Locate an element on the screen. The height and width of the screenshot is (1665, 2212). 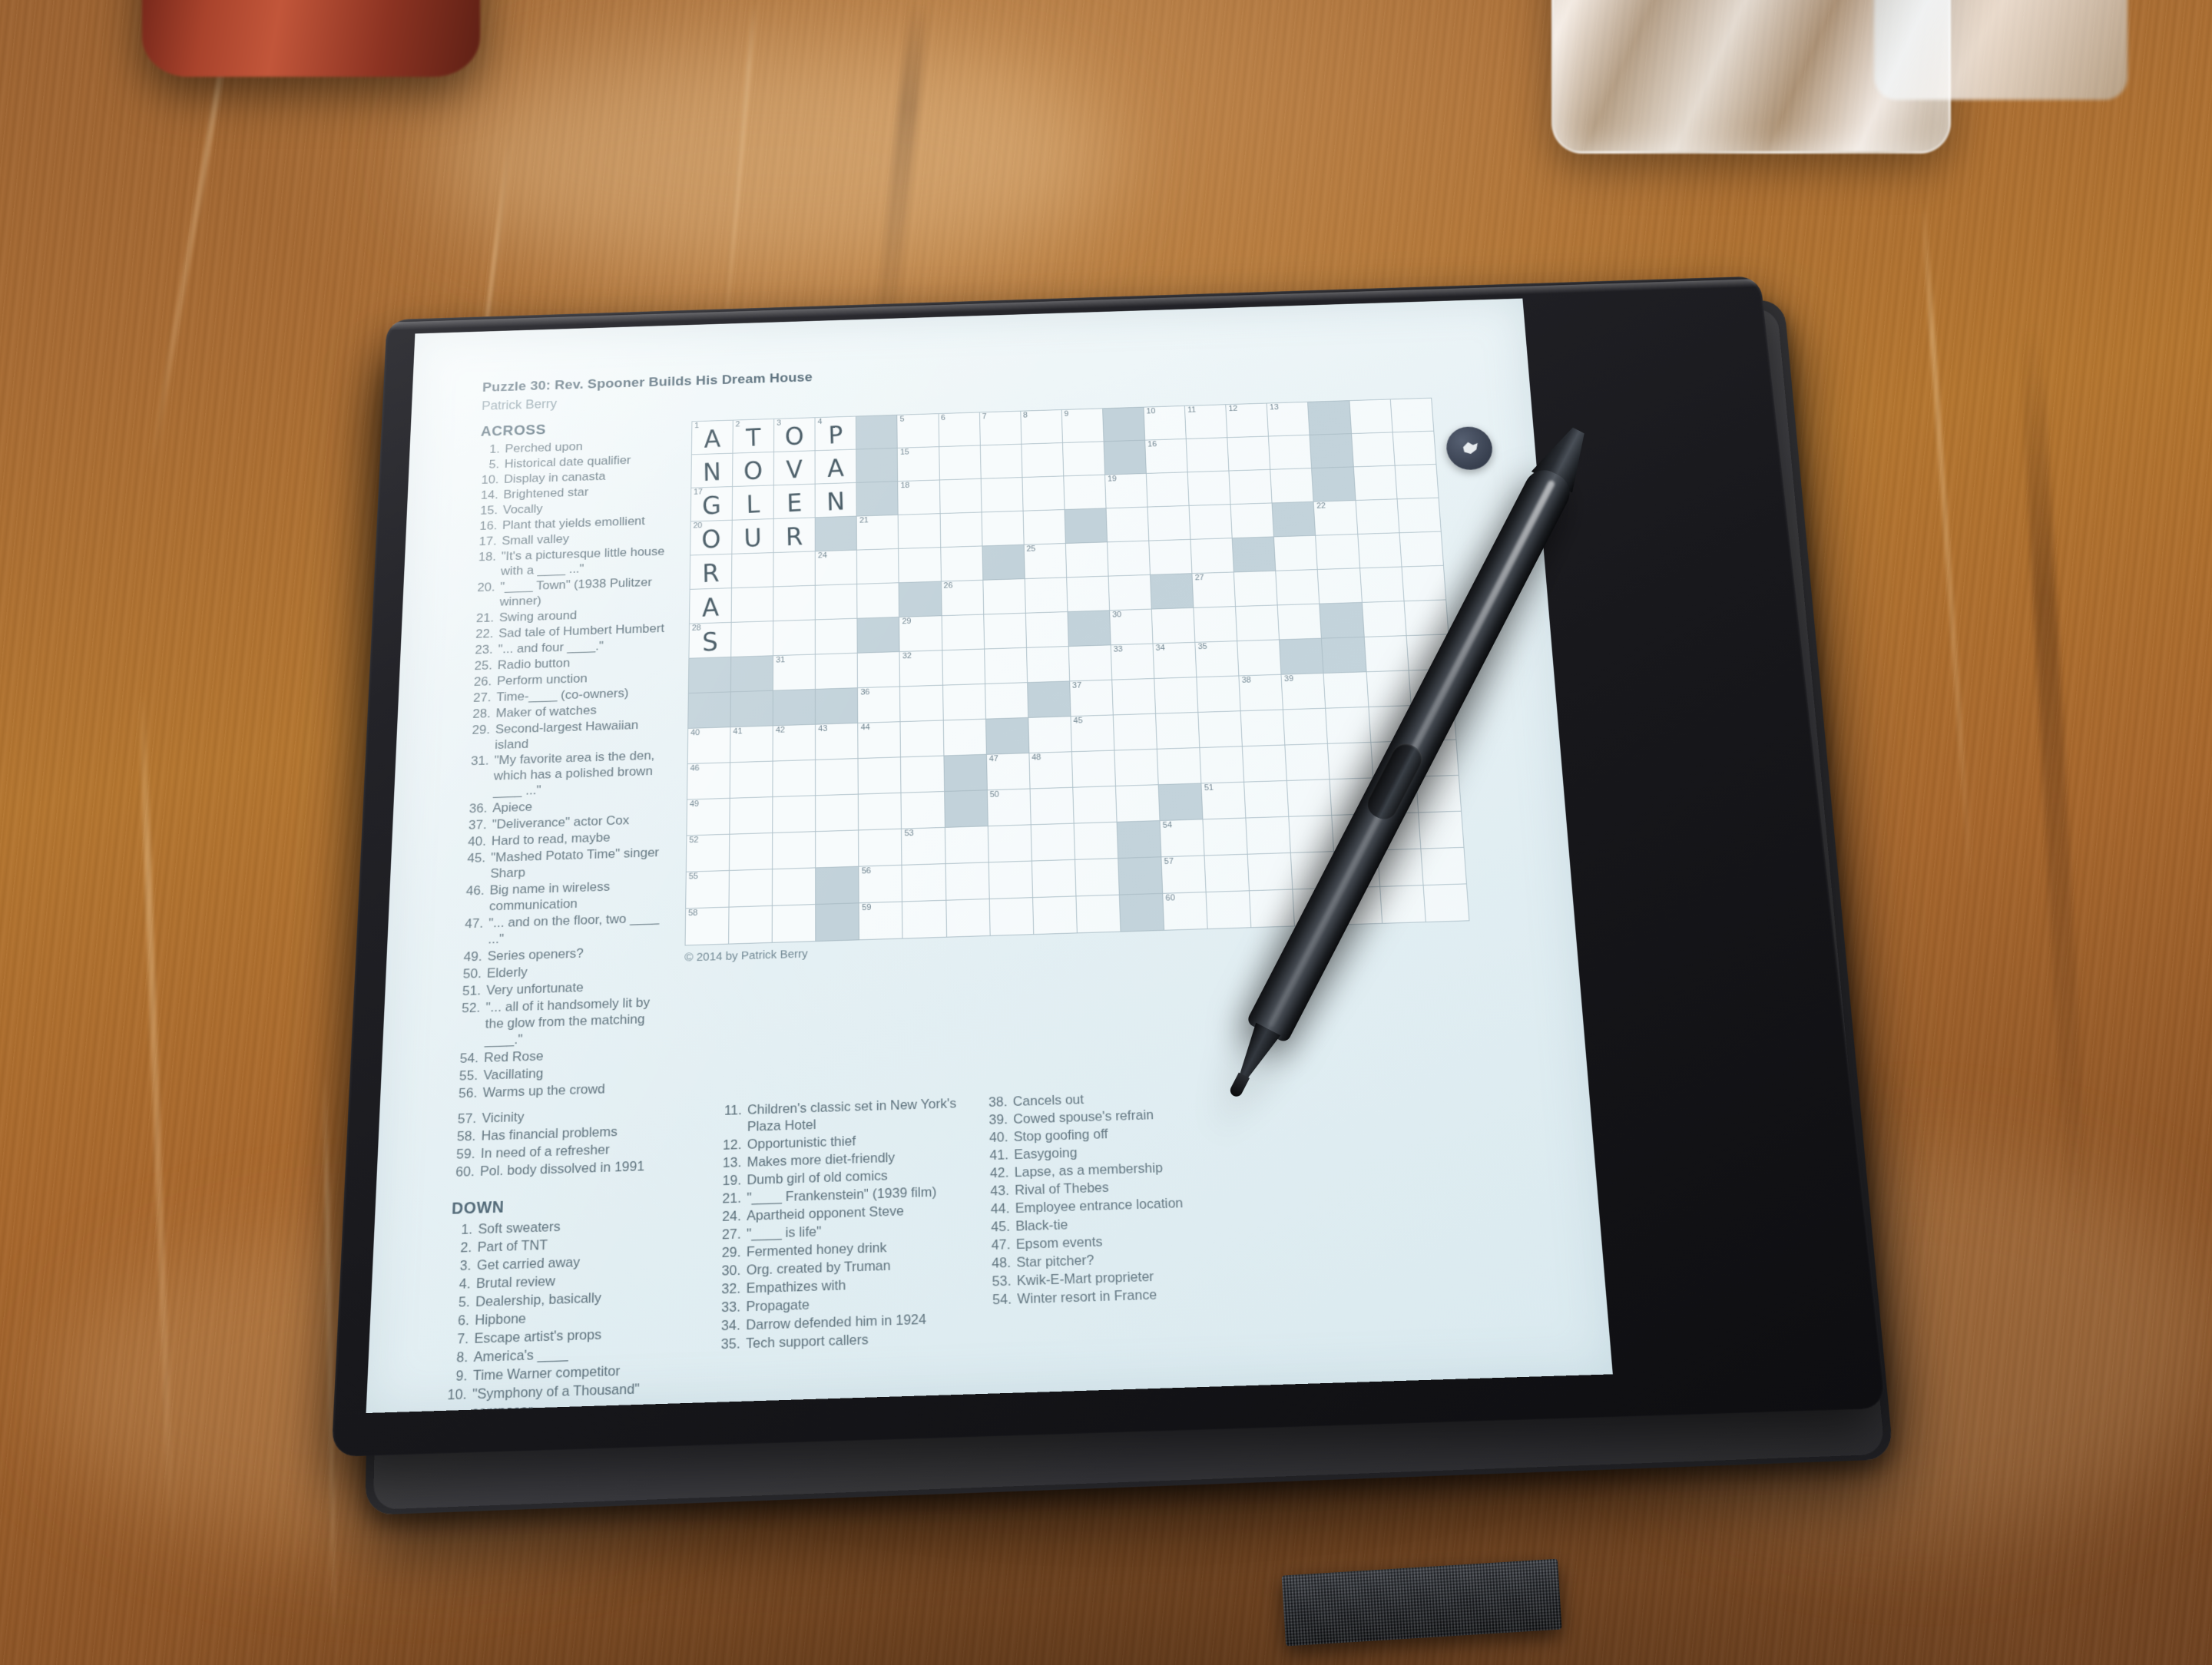
grid-cell: 3O is located at coordinates (795, 435).